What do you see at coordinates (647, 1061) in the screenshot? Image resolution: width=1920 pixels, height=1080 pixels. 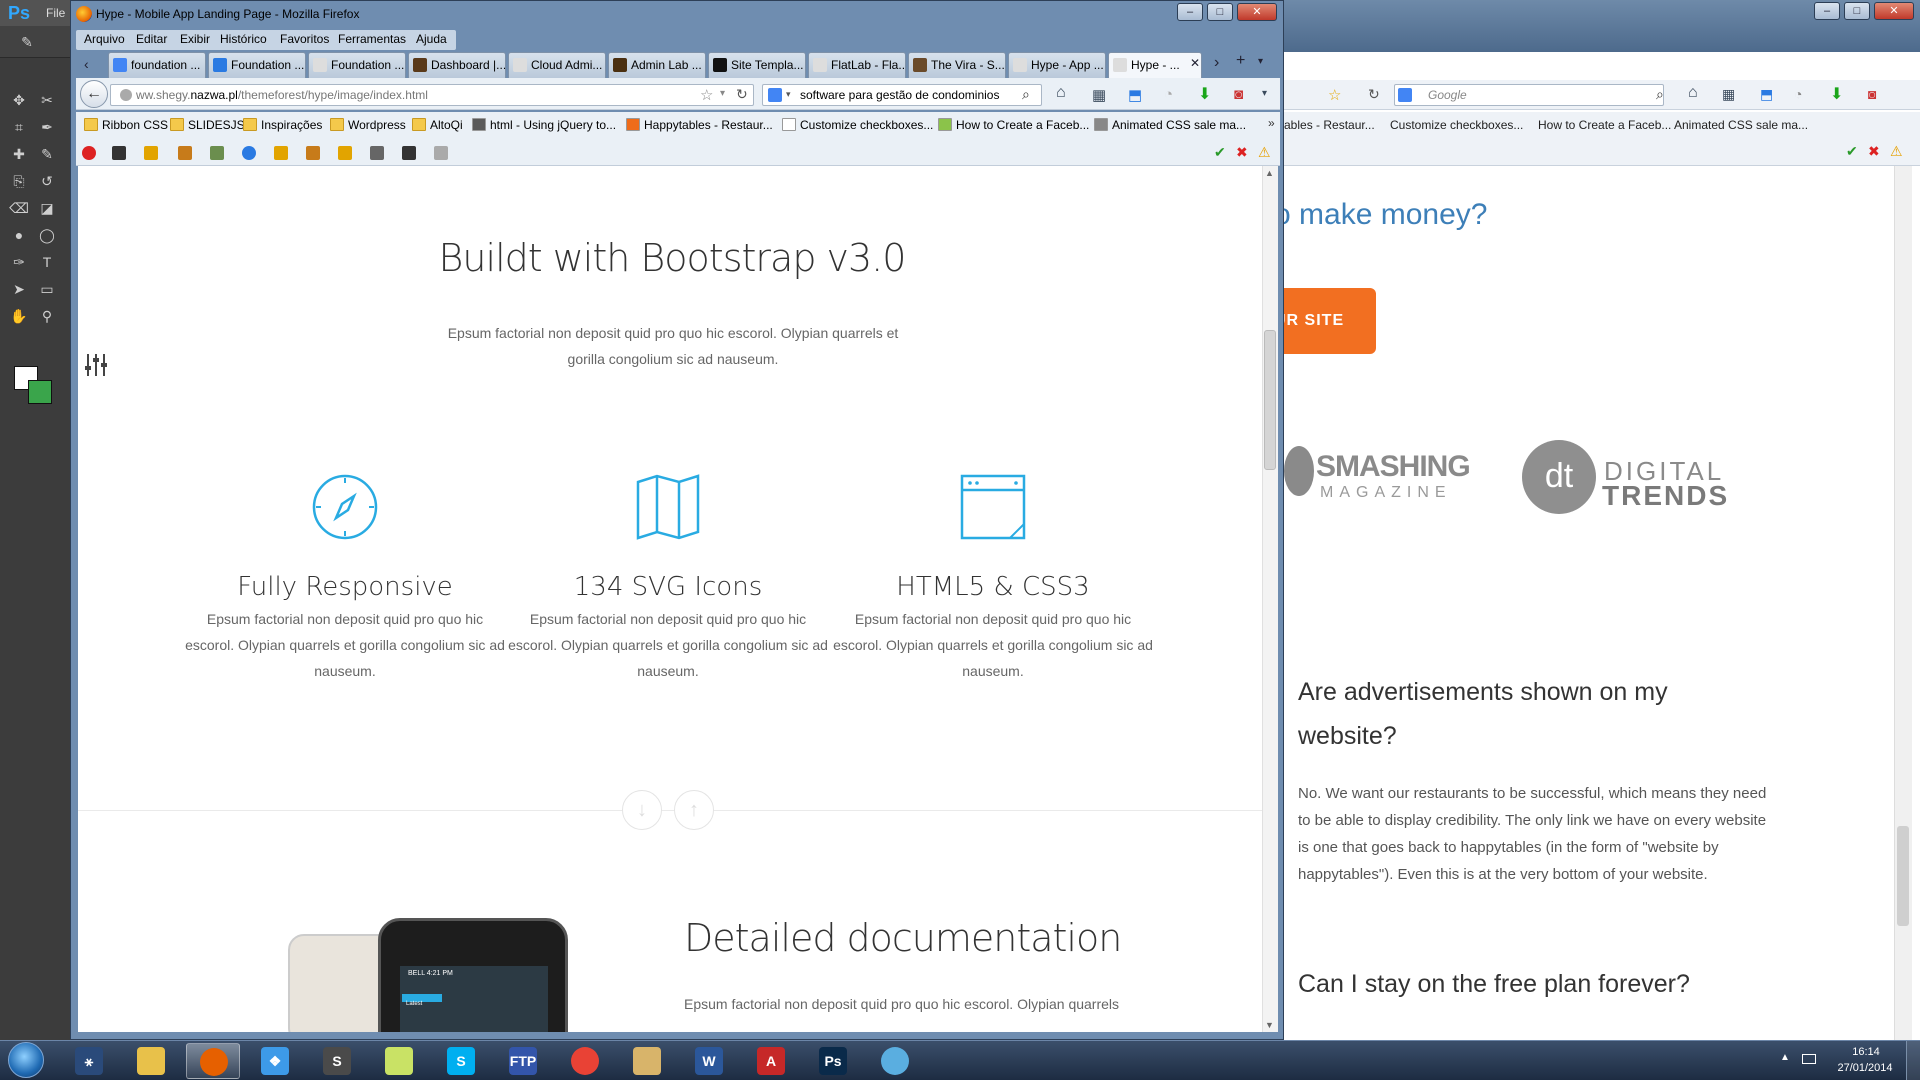 I see `taskbar-folder-button` at bounding box center [647, 1061].